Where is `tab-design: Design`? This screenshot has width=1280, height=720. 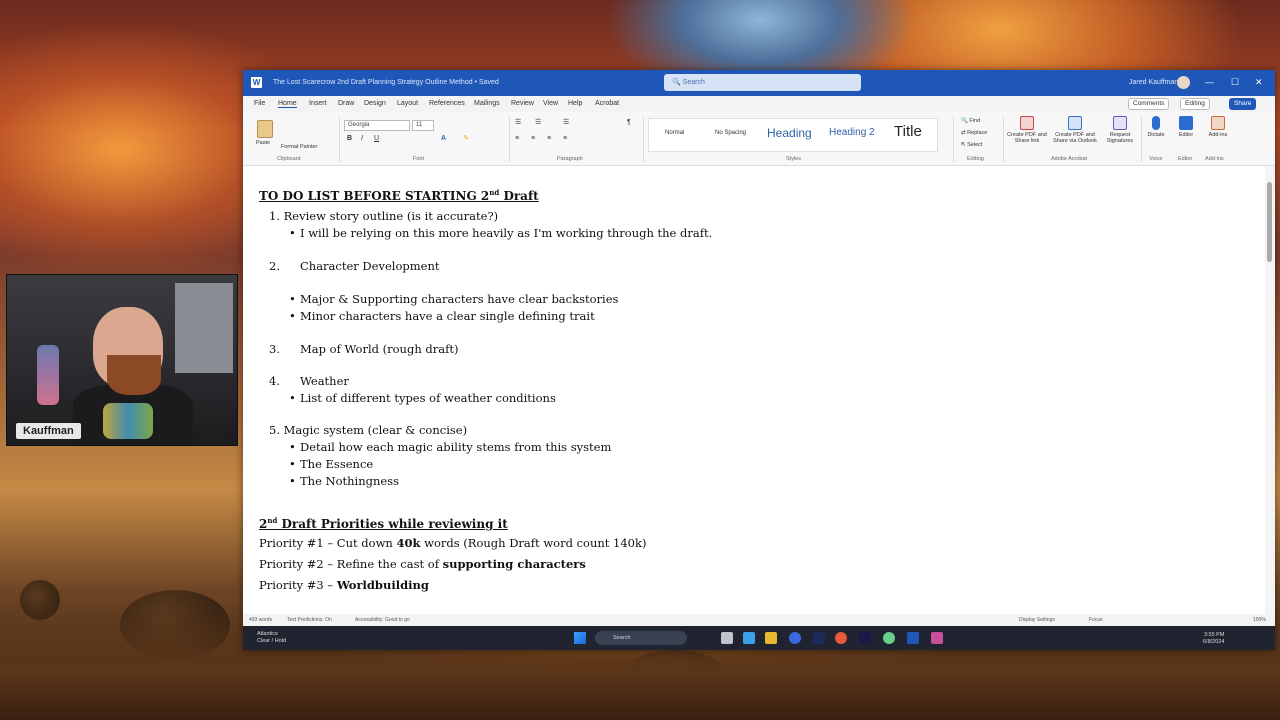
tab-design: Design is located at coordinates (375, 103).